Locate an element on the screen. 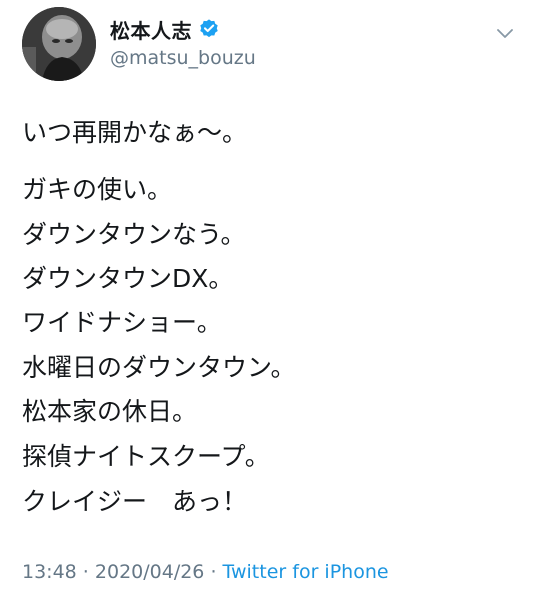 The width and height of the screenshot is (535, 600). tweet-text-line: 松本家の休日。 is located at coordinates (110, 411).